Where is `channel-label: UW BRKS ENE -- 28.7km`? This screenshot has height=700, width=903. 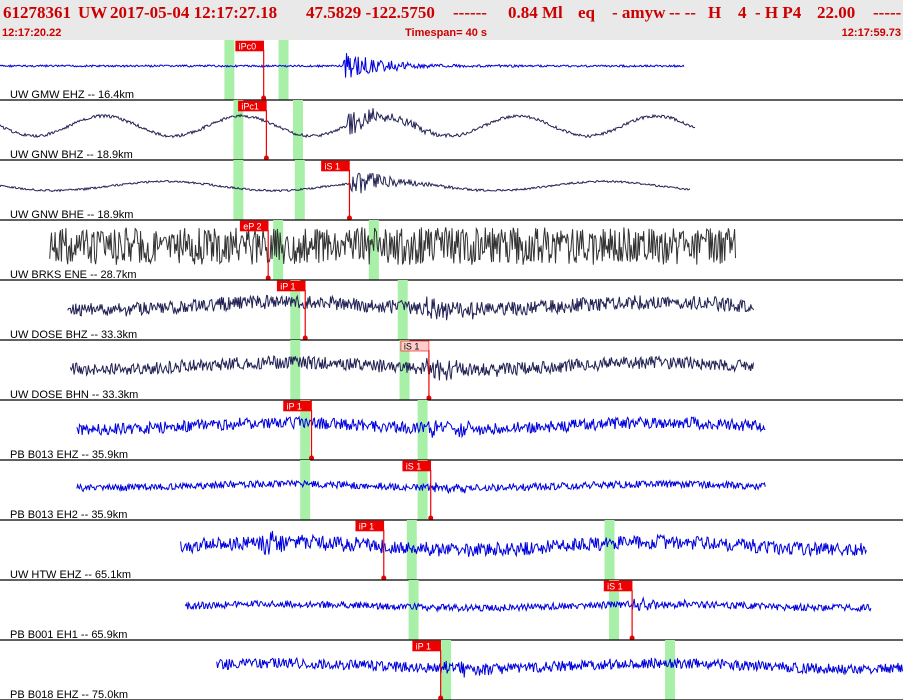 channel-label: UW BRKS ENE -- 28.7km is located at coordinates (73, 275).